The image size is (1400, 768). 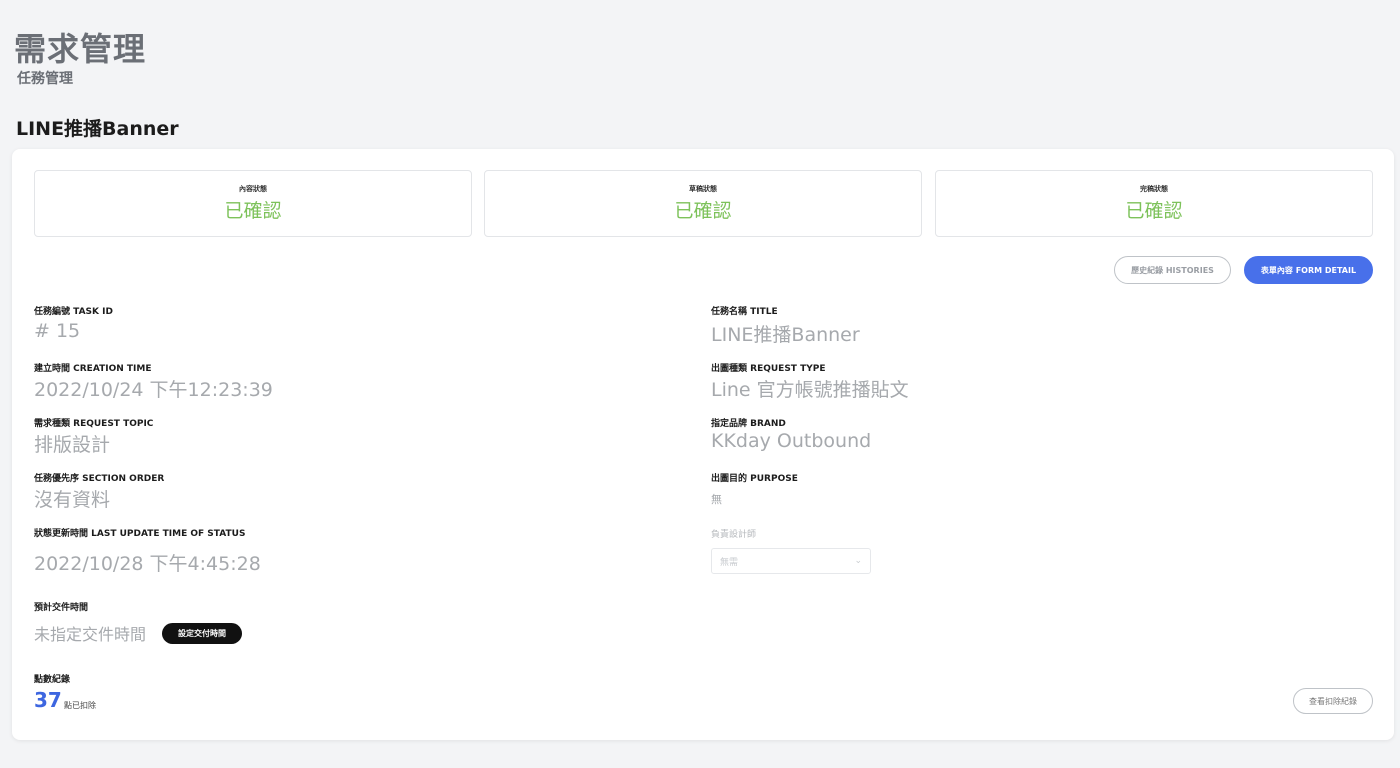 I want to click on brand-value: KKday Outbound, so click(x=791, y=441).